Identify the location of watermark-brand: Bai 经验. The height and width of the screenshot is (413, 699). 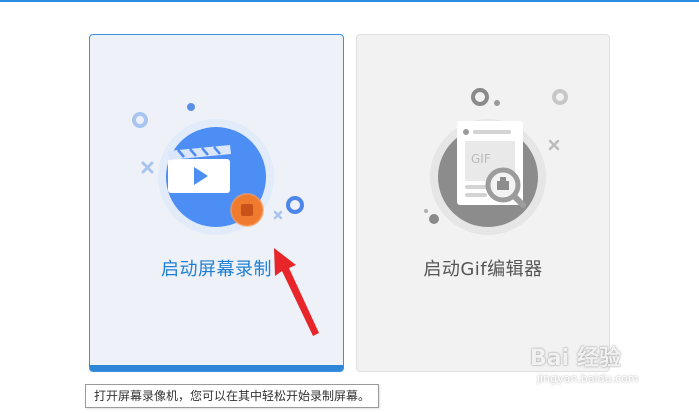
(575, 358).